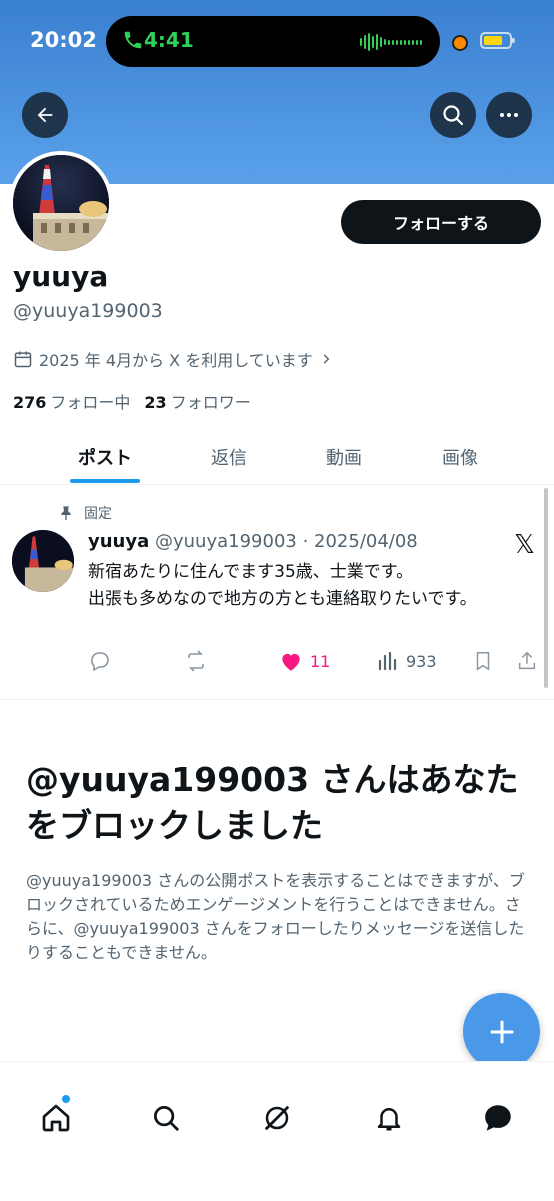 This screenshot has width=554, height=1201. I want to click on nav-search, so click(166, 1118).